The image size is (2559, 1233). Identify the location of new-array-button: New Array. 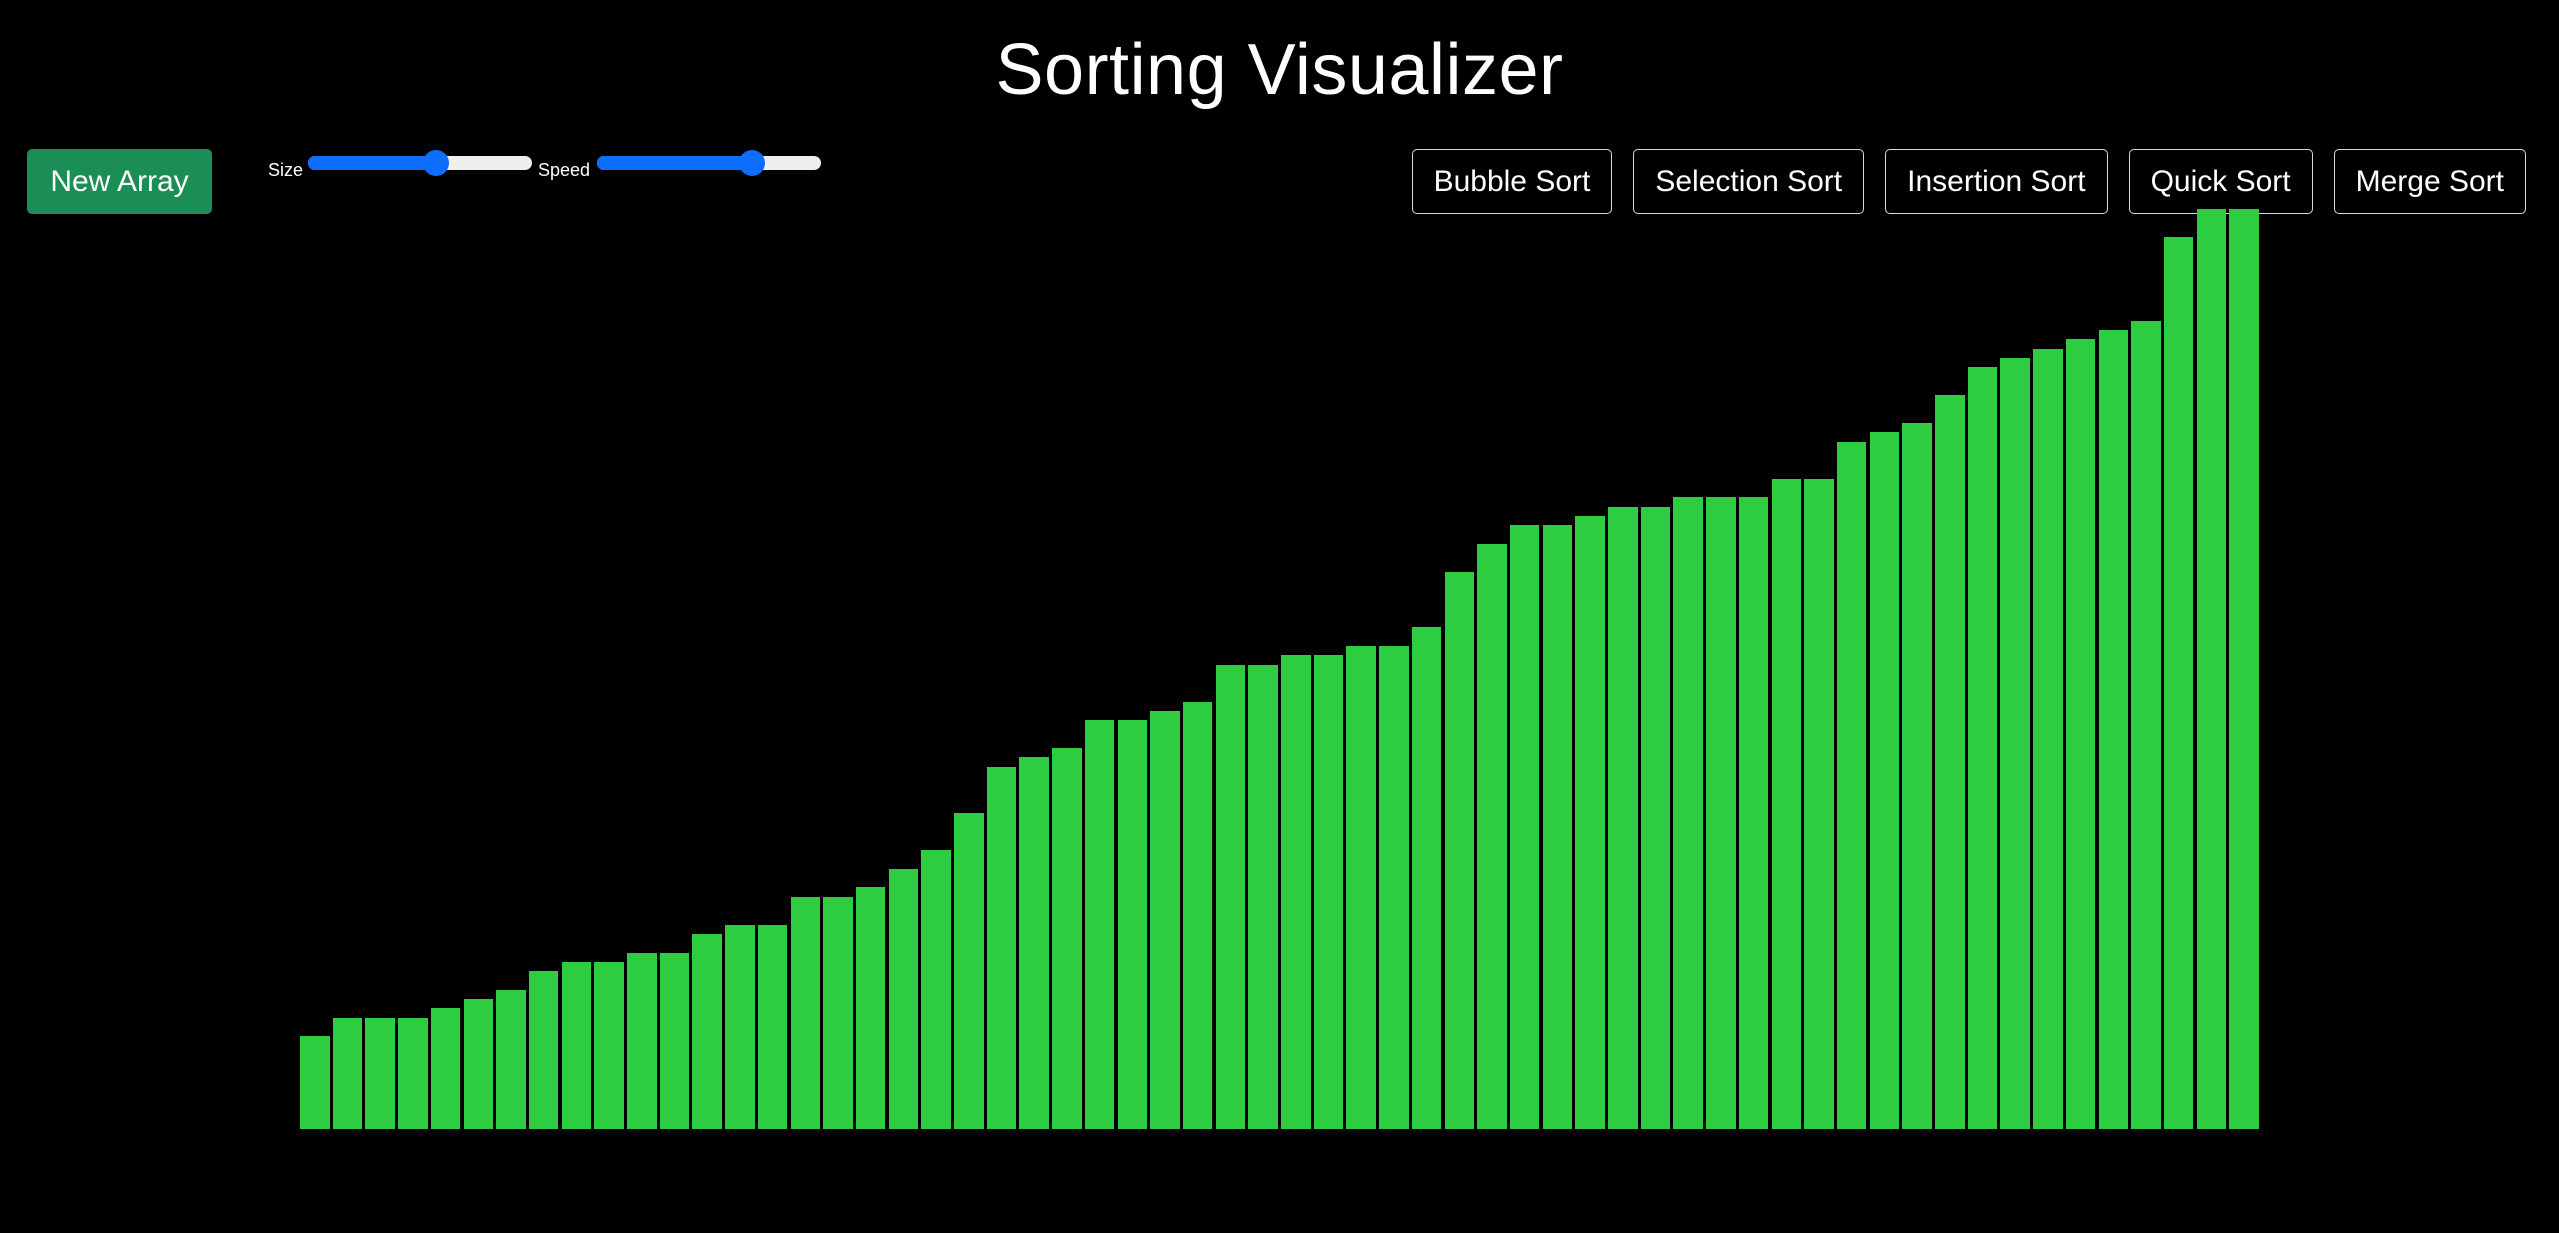
(119, 181).